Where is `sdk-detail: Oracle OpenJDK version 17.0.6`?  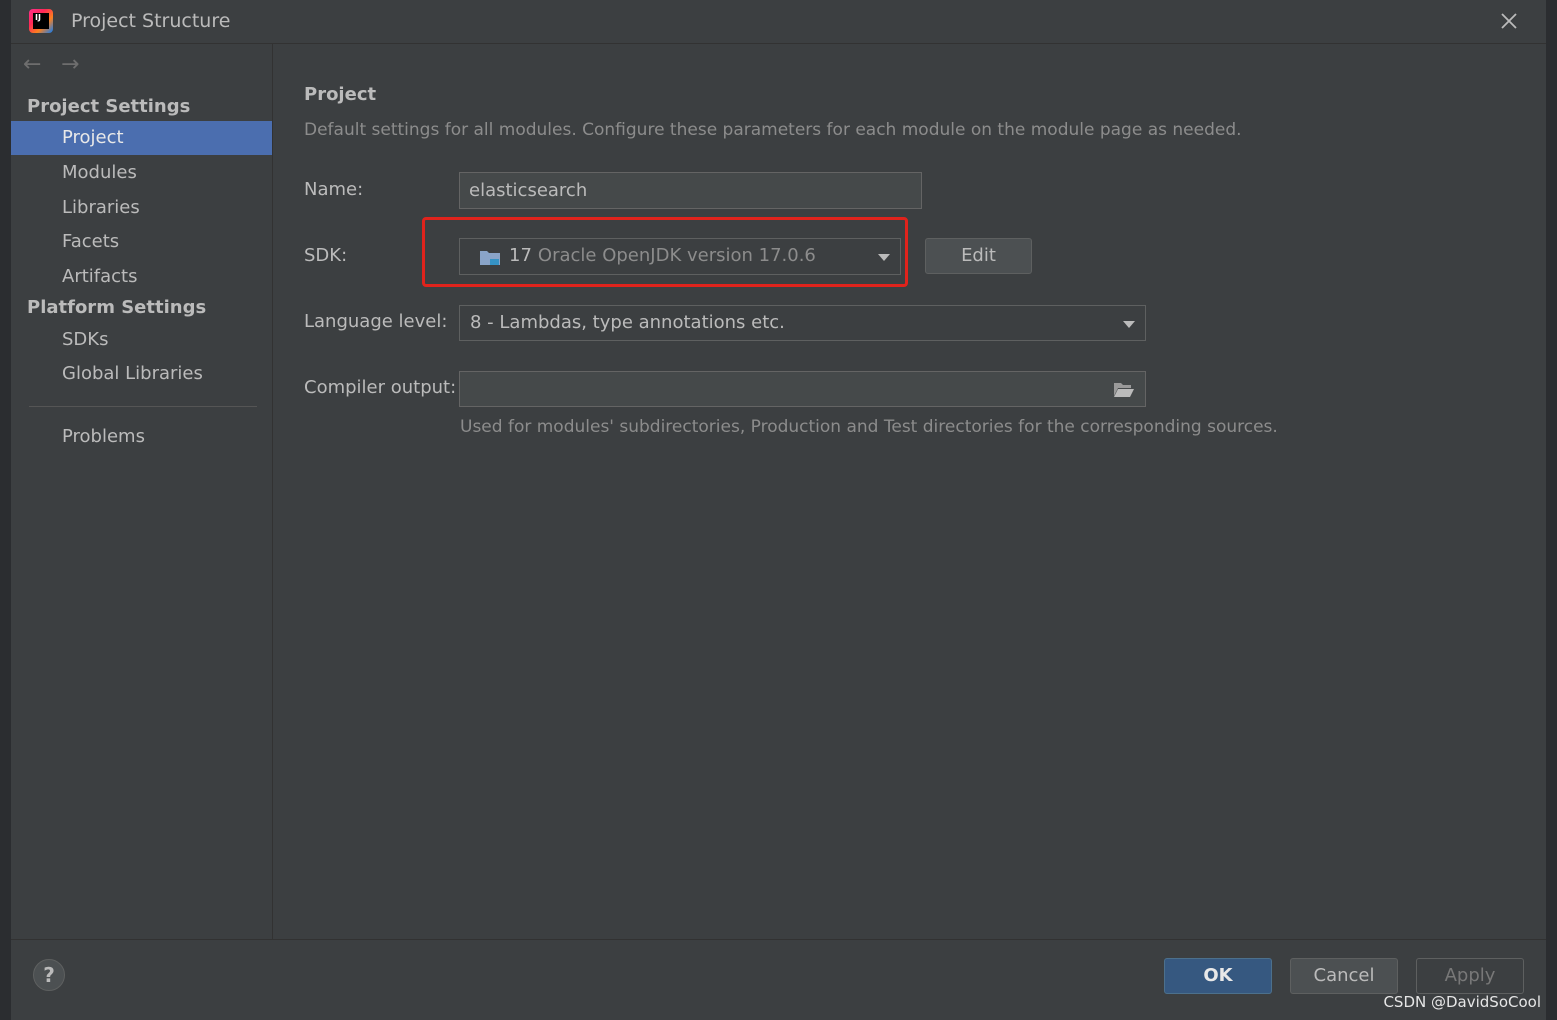
sdk-detail: Oracle OpenJDK version 17.0.6 is located at coordinates (676, 255).